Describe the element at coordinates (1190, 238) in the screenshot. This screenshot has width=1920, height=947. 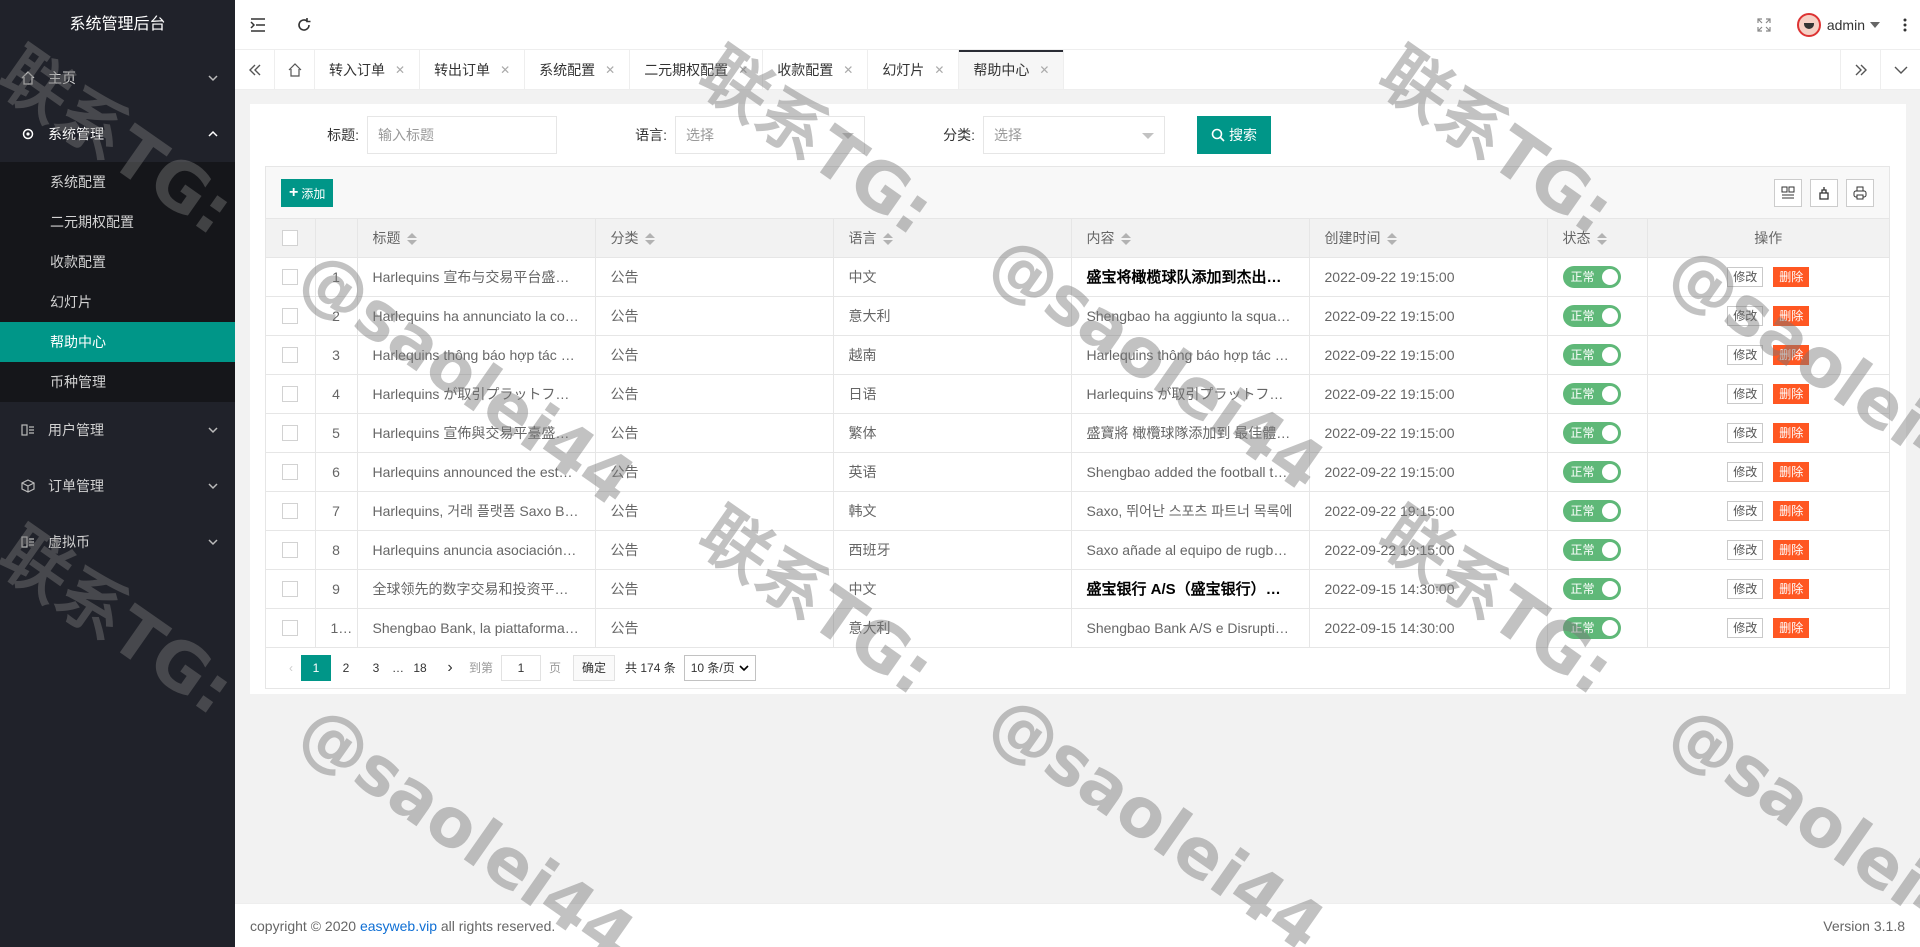
I see `col-header-content: 内容` at that location.